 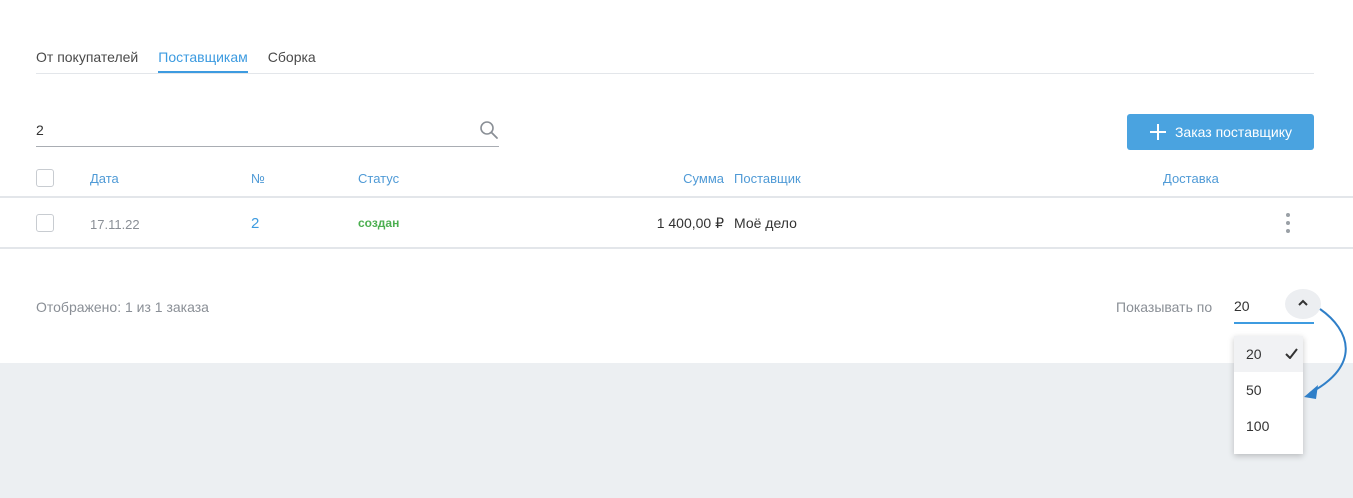 I want to click on per-page-option-100: 100, so click(x=1268, y=426).